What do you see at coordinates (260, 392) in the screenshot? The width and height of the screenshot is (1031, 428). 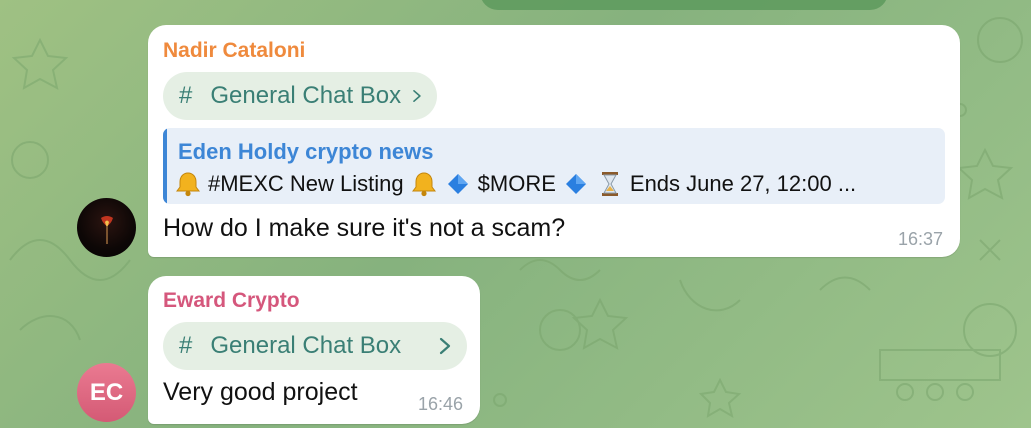 I see `message-text: Very good project` at bounding box center [260, 392].